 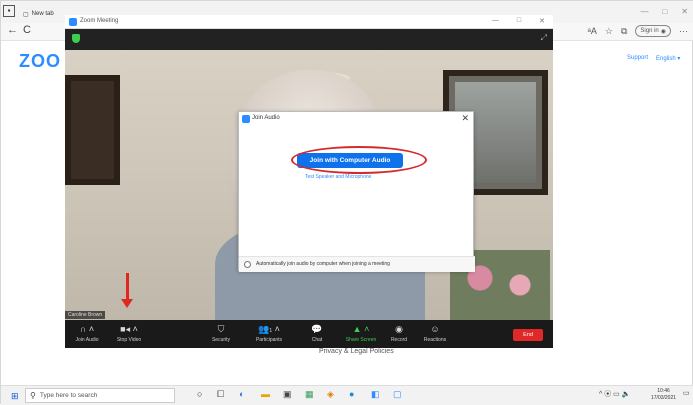 I want to click on app-icon: ◈, so click(x=330, y=394).